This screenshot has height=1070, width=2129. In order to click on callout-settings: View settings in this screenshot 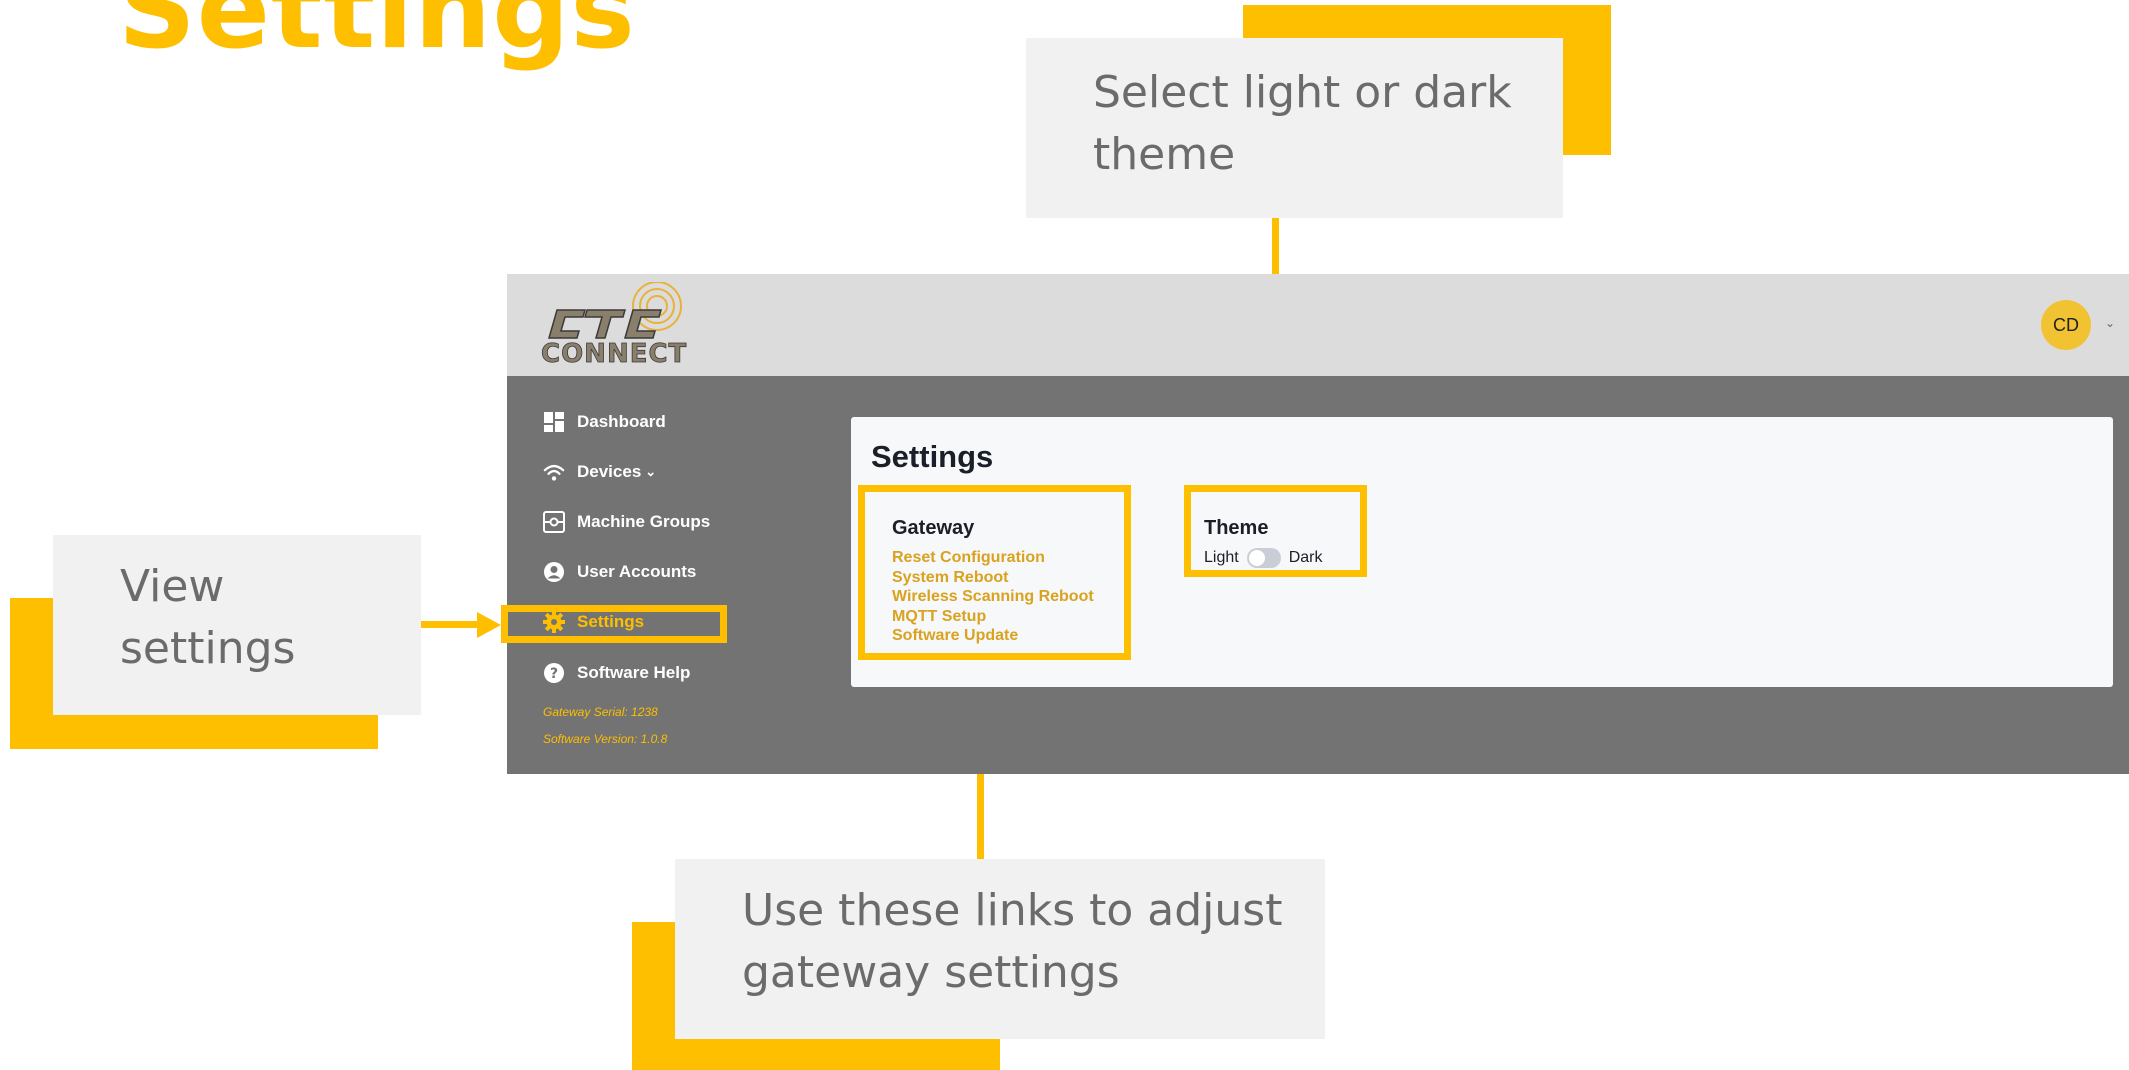, I will do `click(237, 625)`.